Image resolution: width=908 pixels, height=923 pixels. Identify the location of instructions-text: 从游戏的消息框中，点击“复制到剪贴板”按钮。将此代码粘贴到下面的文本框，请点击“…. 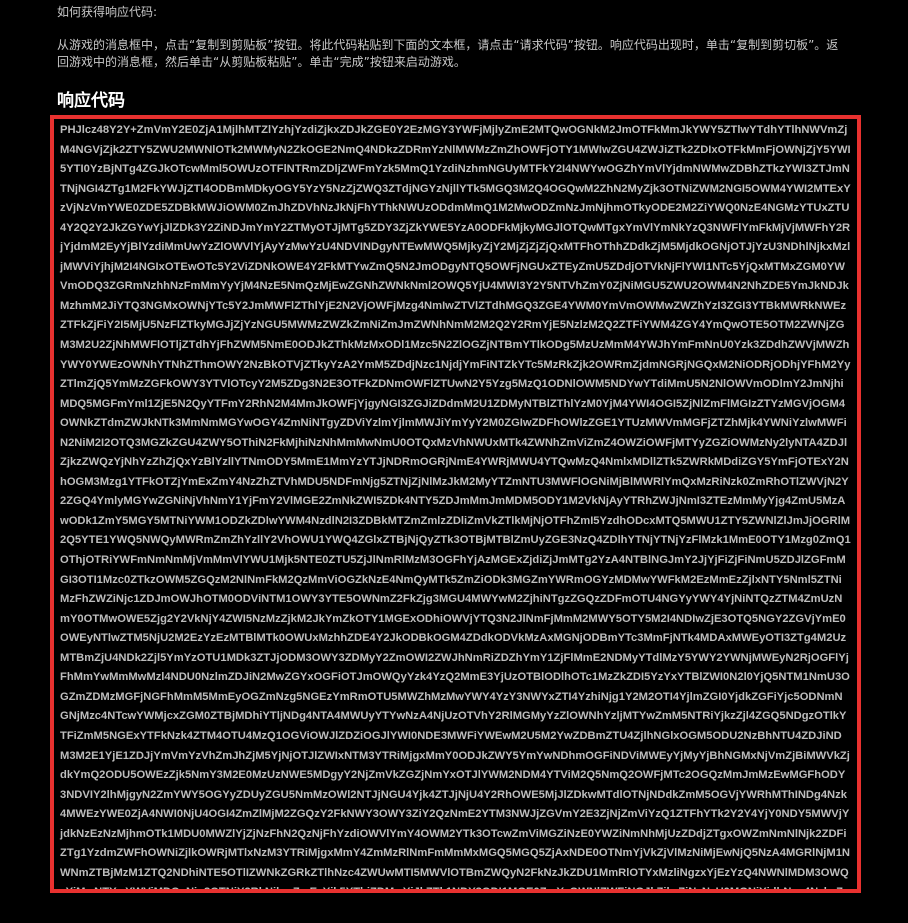
(448, 53).